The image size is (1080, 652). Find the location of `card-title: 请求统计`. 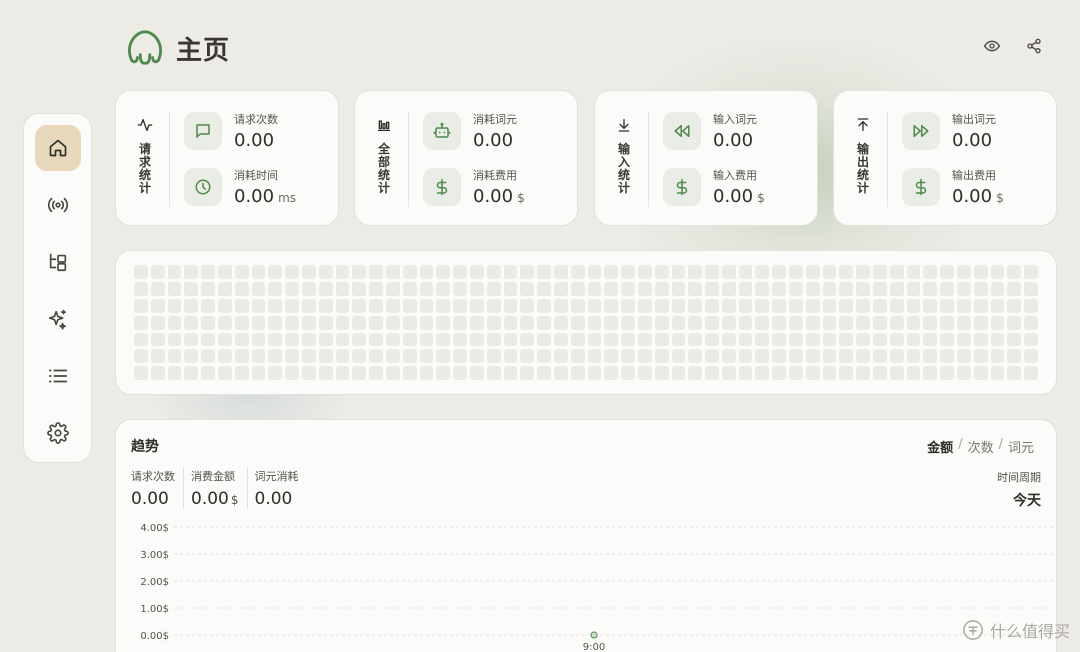

card-title: 请求统计 is located at coordinates (144, 168).